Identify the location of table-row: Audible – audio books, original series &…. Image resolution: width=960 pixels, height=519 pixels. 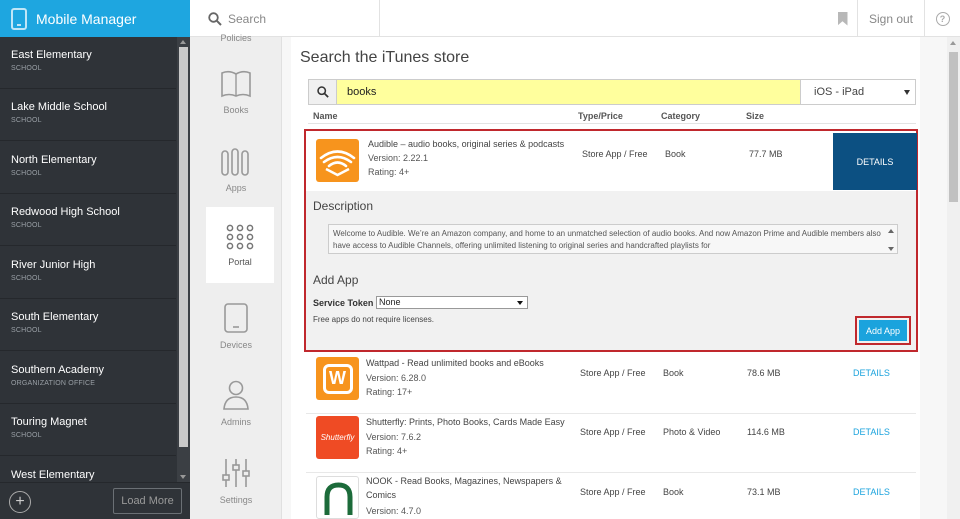
(611, 161).